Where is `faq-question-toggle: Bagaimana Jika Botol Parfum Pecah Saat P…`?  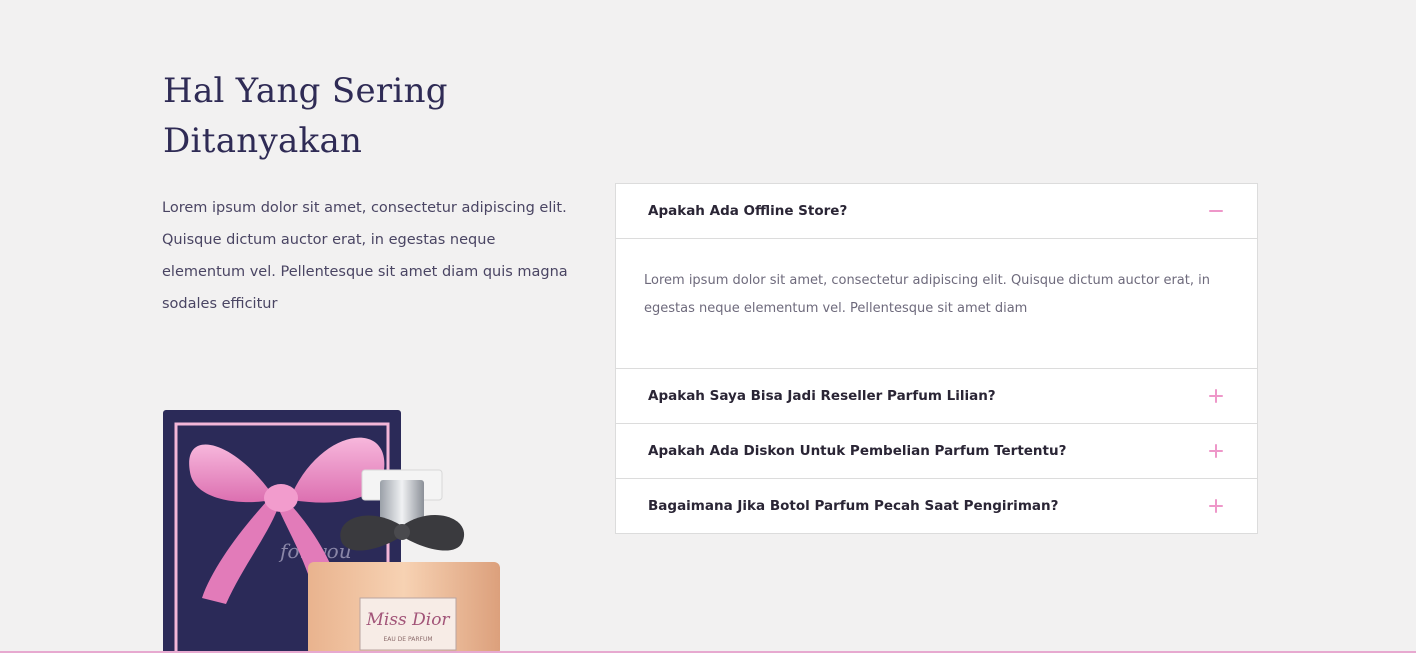 faq-question-toggle: Bagaimana Jika Botol Parfum Pecah Saat P… is located at coordinates (936, 506).